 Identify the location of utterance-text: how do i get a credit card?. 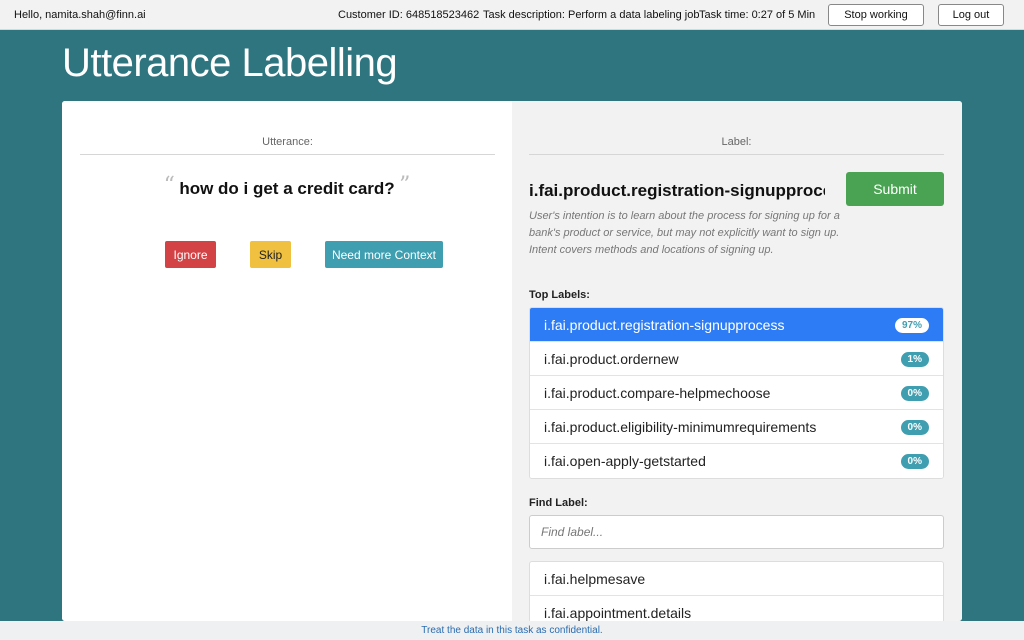
(287, 188).